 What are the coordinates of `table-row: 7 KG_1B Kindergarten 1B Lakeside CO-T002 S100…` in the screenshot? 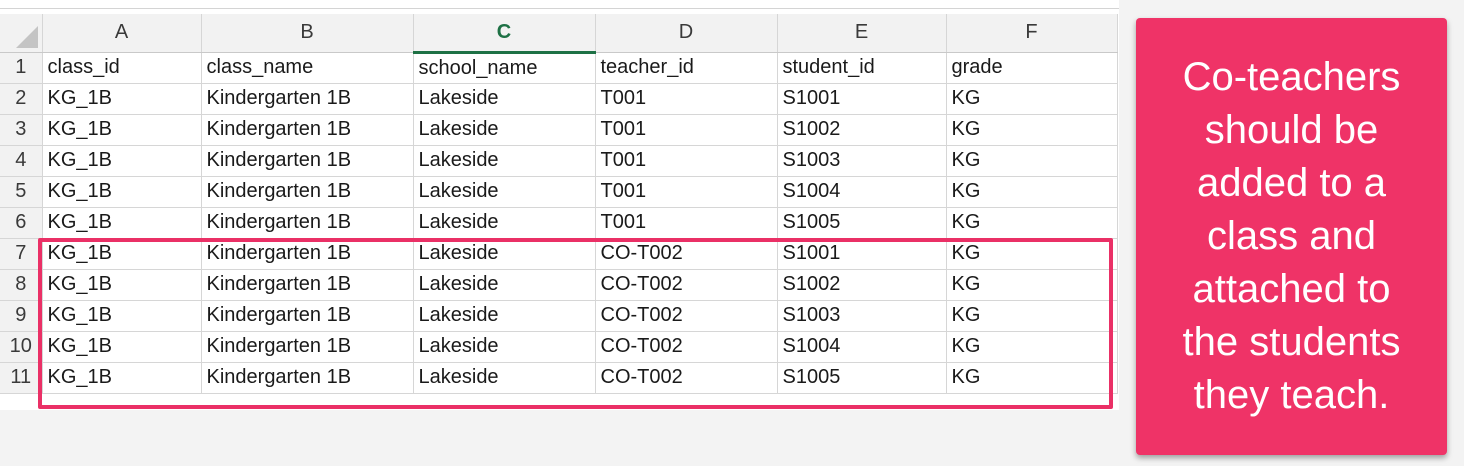 It's located at (559, 254).